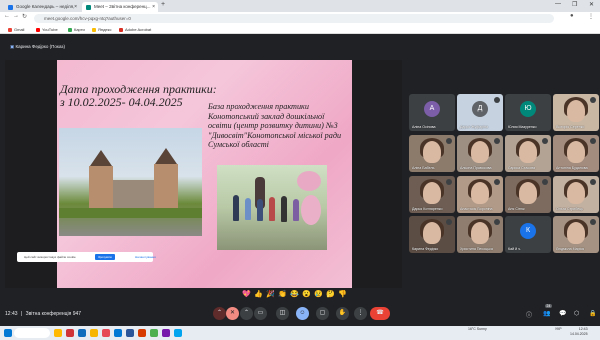 This screenshot has height=340, width=600. What do you see at coordinates (477, 329) in the screenshot?
I see `weather-widget: 16°C Sunny` at bounding box center [477, 329].